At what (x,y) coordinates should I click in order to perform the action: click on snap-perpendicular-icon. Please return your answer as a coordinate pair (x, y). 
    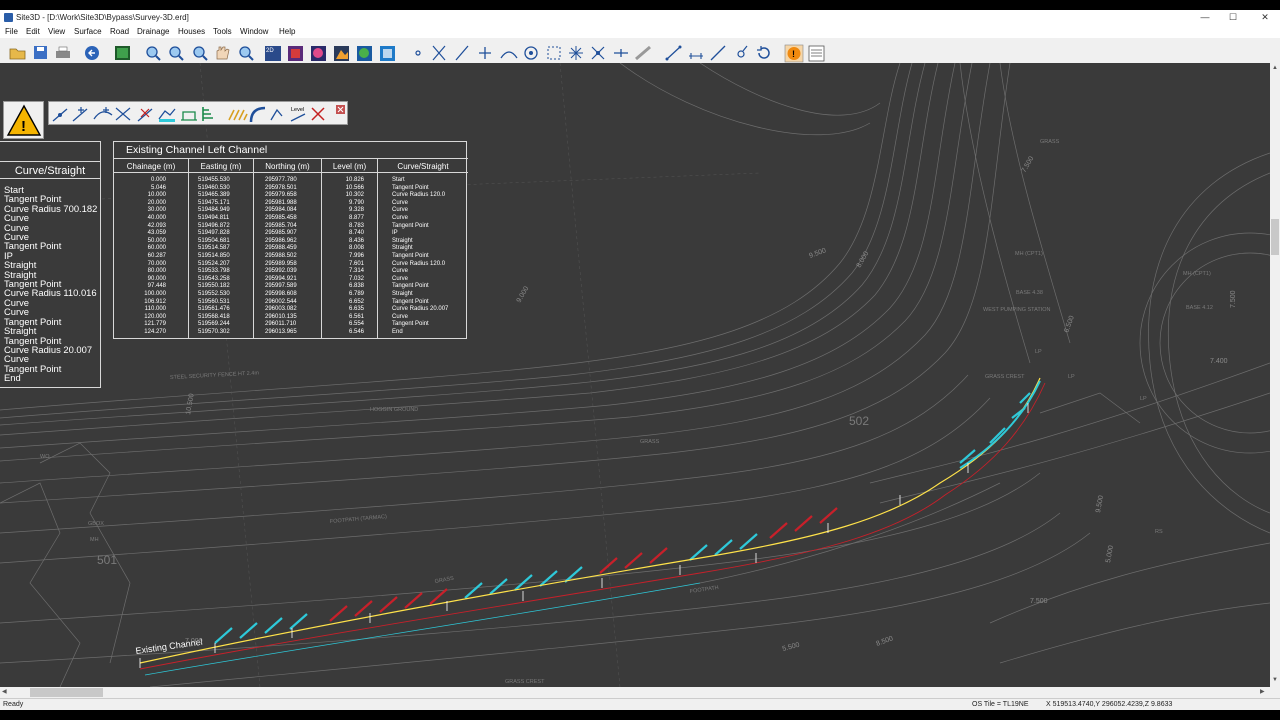
    Looking at the image, I should click on (485, 53).